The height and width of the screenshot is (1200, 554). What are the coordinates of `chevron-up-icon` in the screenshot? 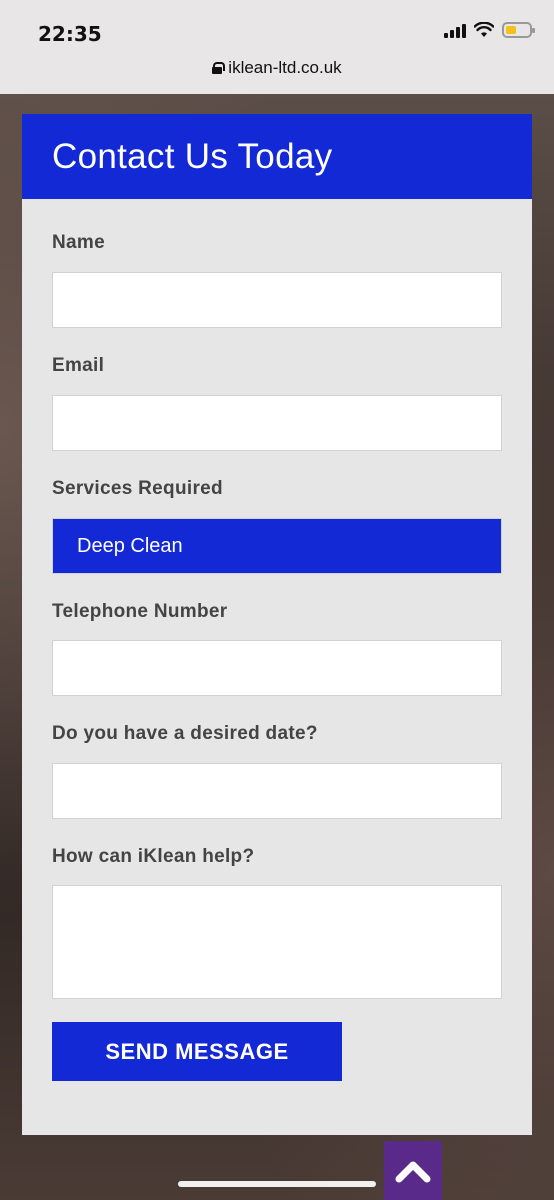 It's located at (413, 1171).